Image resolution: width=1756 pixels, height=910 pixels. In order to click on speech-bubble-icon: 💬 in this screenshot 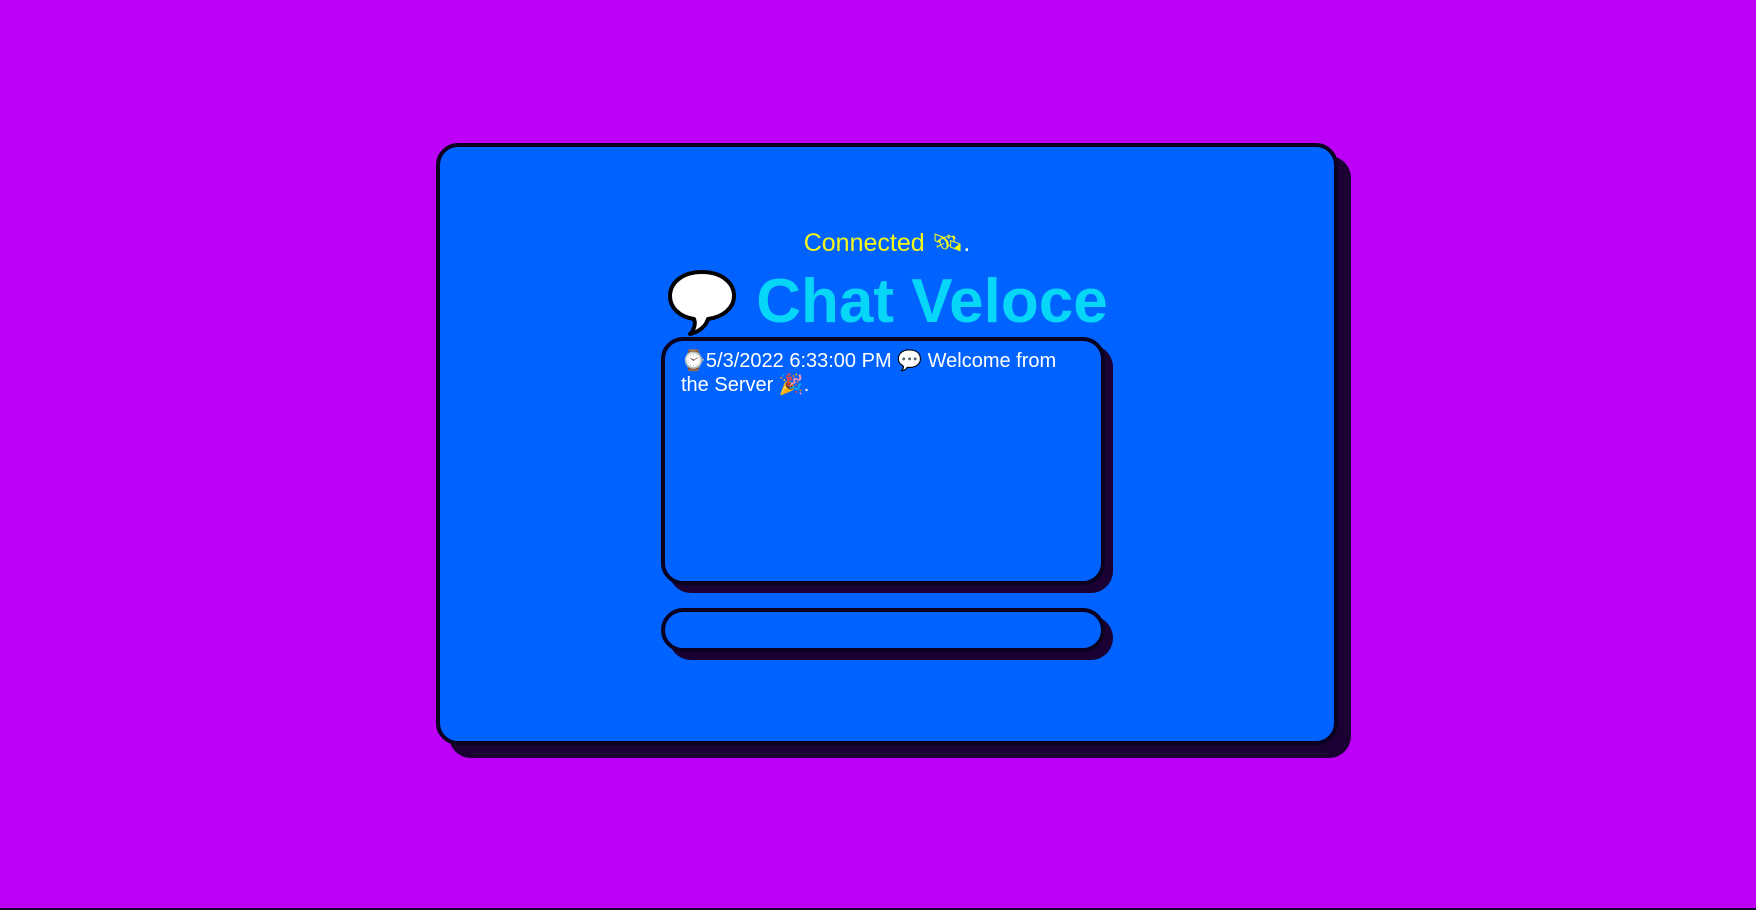, I will do `click(910, 361)`.